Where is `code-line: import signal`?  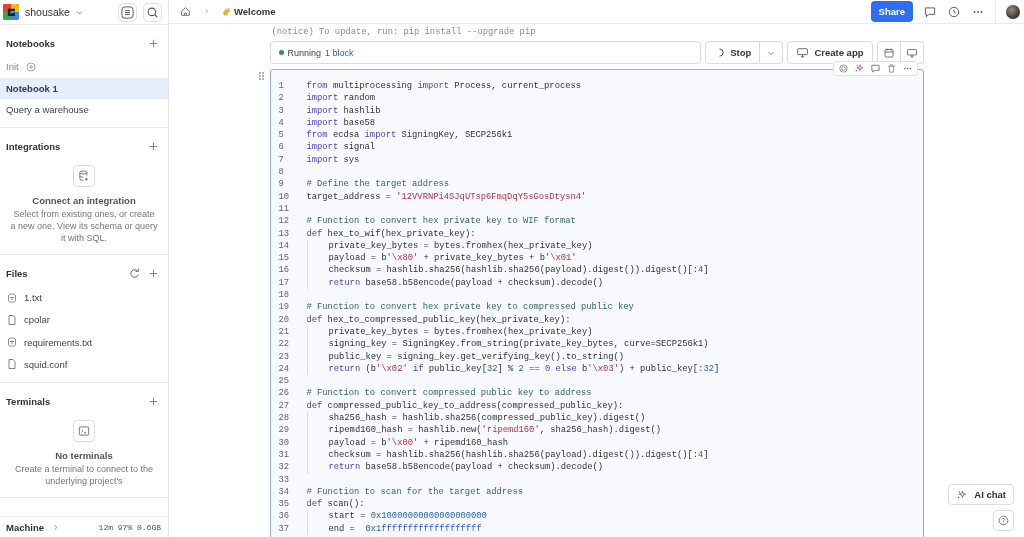 code-line: import signal is located at coordinates (341, 147).